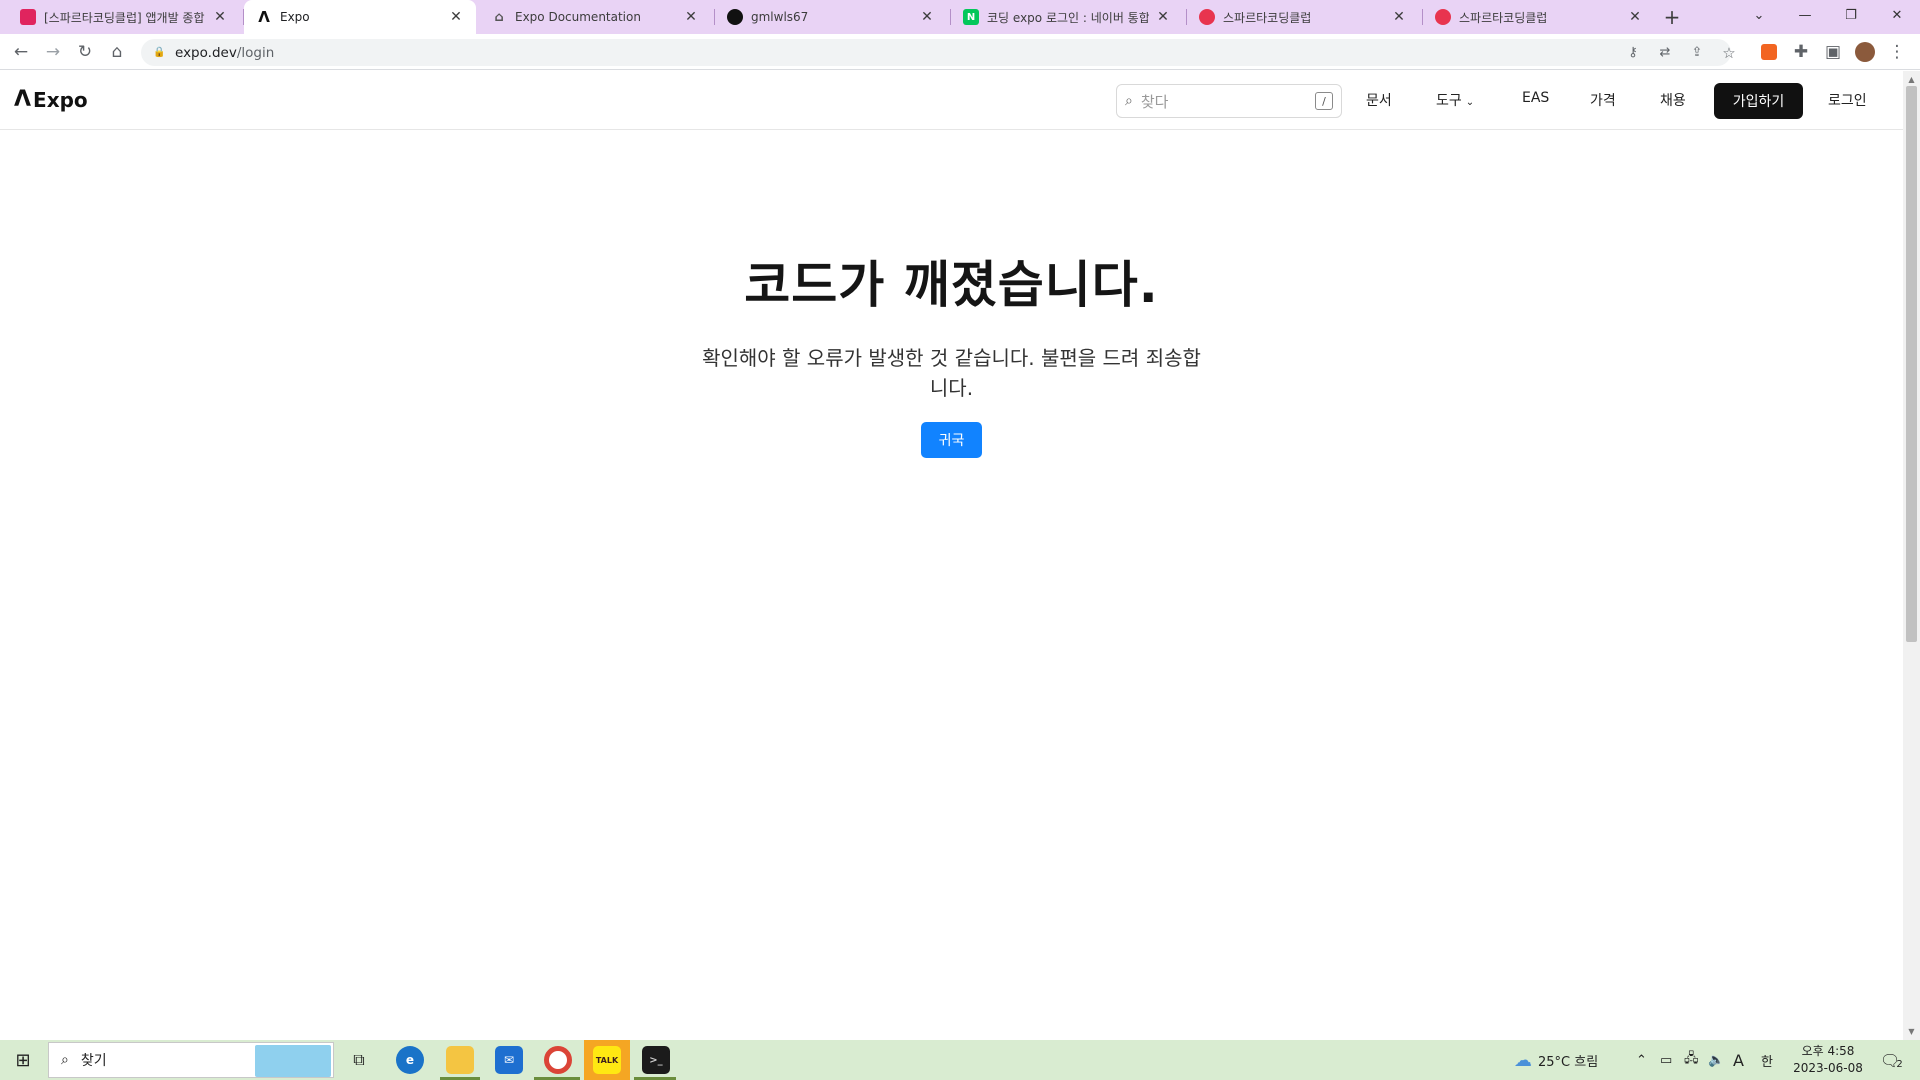 This screenshot has width=1920, height=1080. What do you see at coordinates (578, 17) in the screenshot?
I see `tab-title: Expo Documentation` at bounding box center [578, 17].